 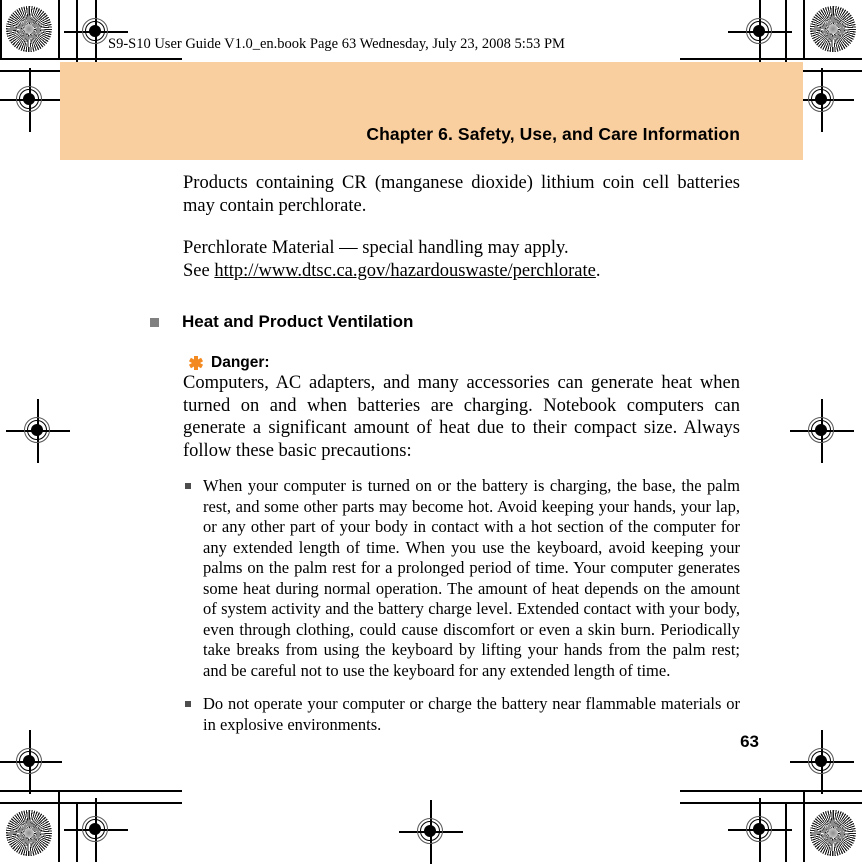 I want to click on trim-line-bottom-left-corner-horizontal, so click(x=91, y=803).